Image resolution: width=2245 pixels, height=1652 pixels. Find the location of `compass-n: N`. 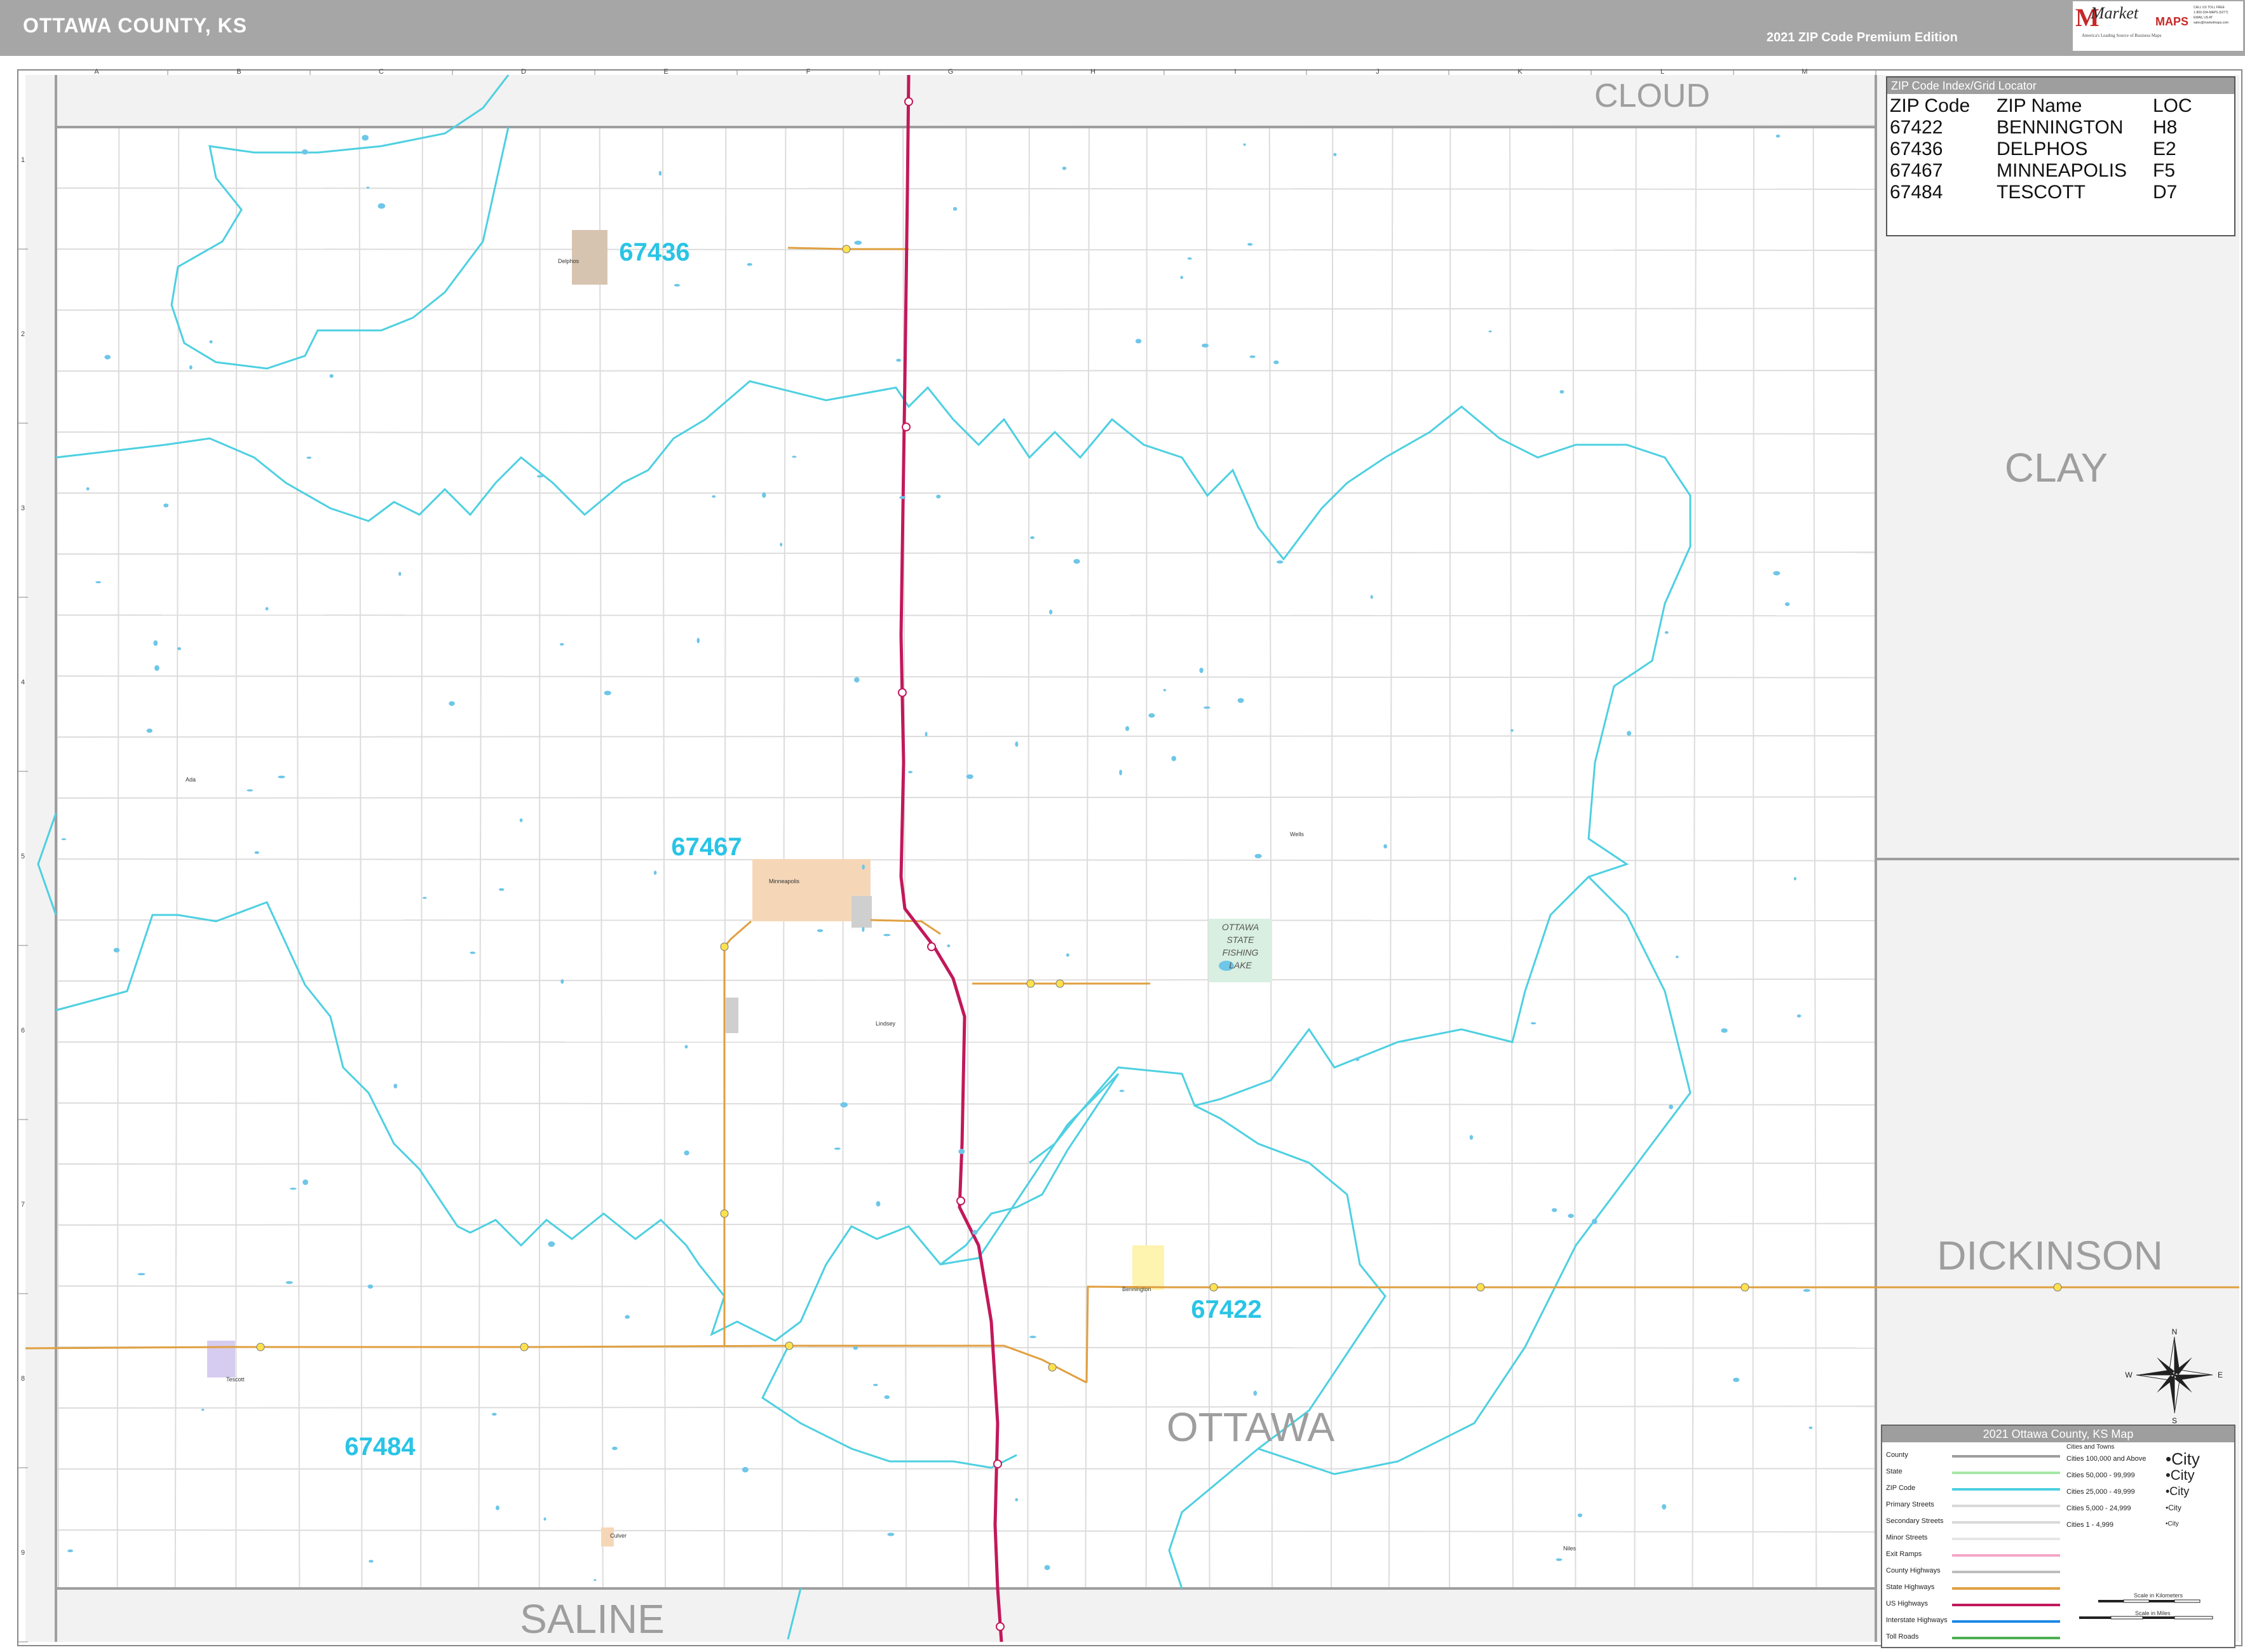

compass-n: N is located at coordinates (2175, 1332).